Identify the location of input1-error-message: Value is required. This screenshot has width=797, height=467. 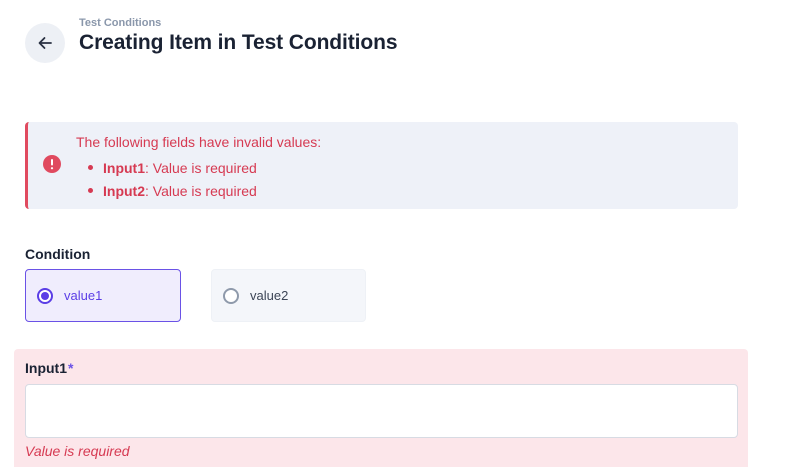
(77, 451).